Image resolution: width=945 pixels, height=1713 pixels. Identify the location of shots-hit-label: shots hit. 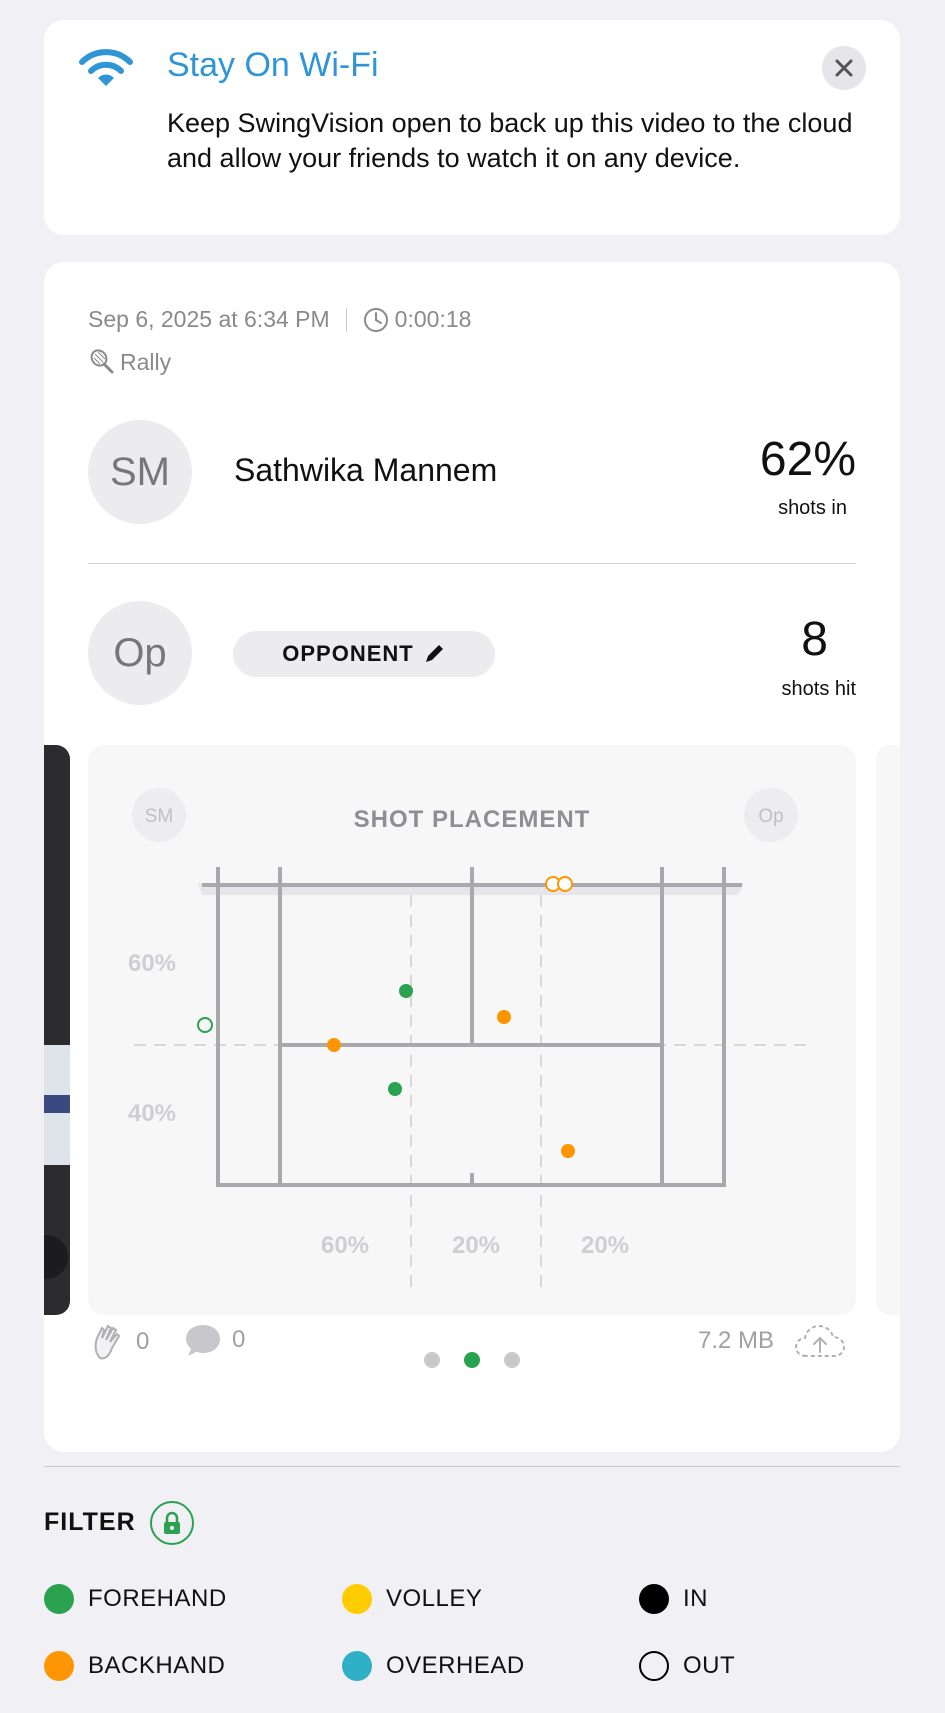
(818, 689).